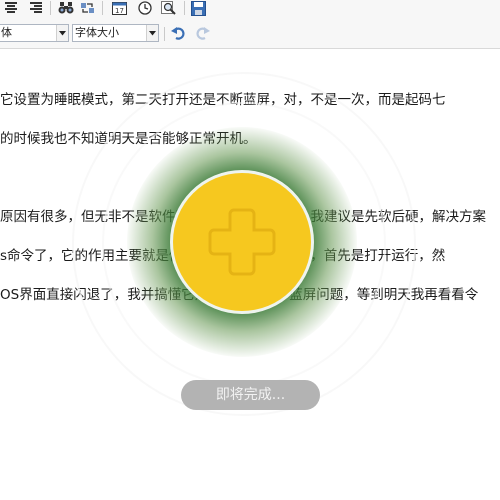 This screenshot has width=500, height=500. I want to click on font-family-value: 体, so click(6, 32).